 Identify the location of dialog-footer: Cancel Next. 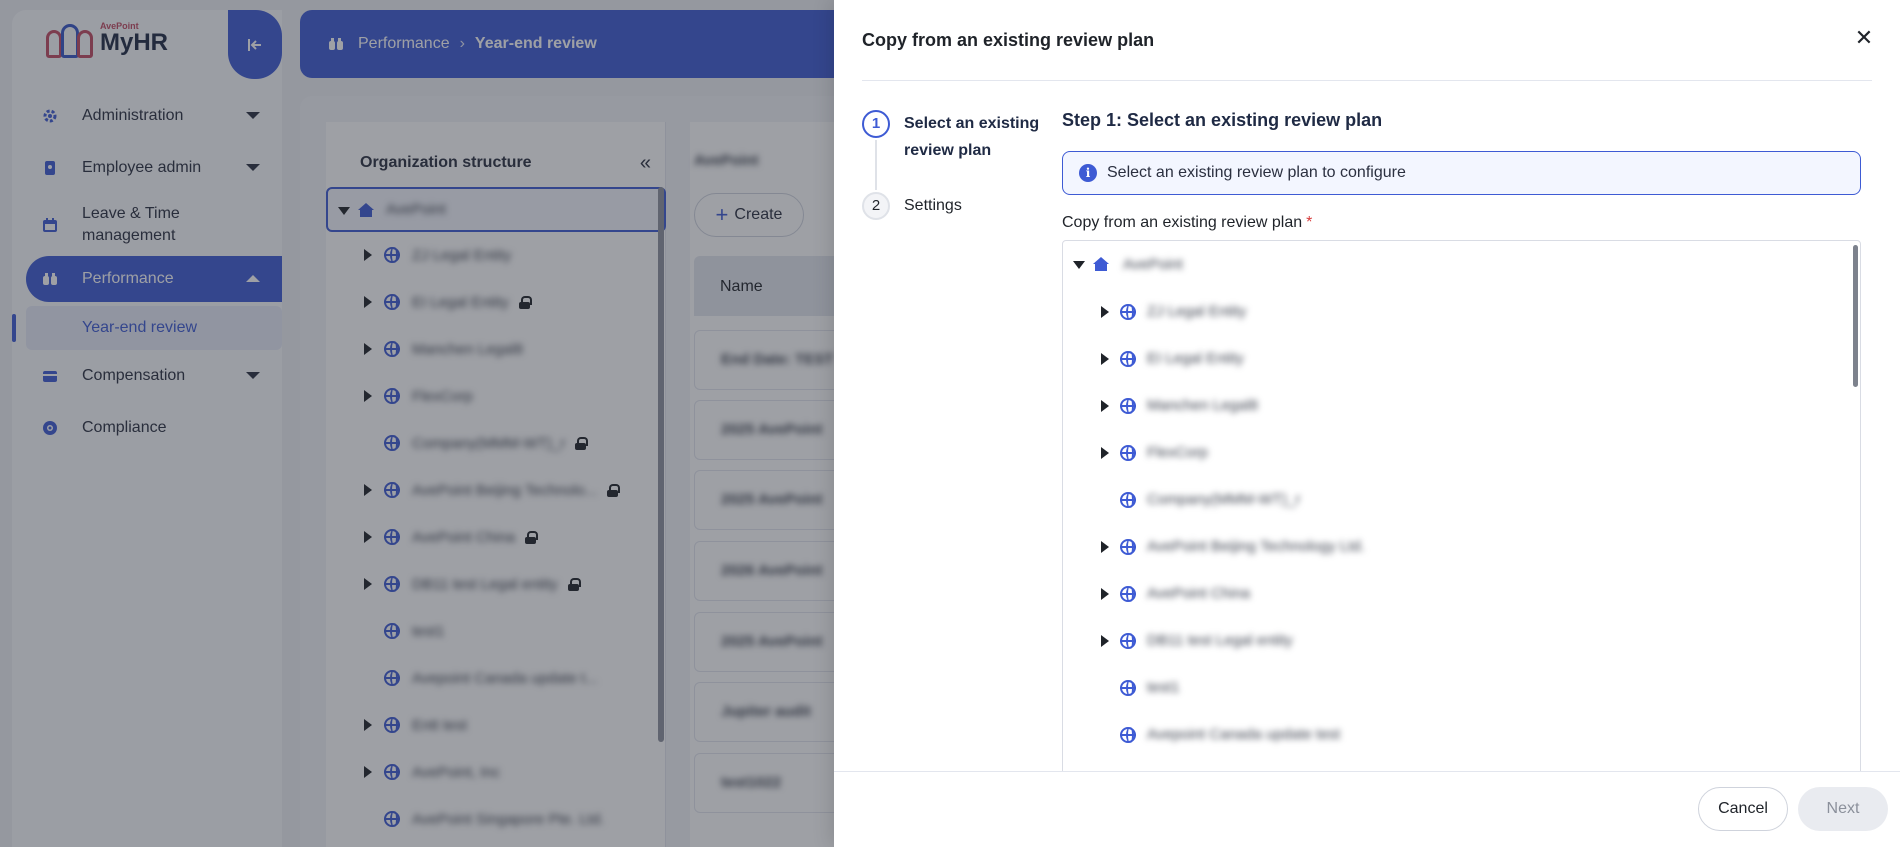
(1367, 809).